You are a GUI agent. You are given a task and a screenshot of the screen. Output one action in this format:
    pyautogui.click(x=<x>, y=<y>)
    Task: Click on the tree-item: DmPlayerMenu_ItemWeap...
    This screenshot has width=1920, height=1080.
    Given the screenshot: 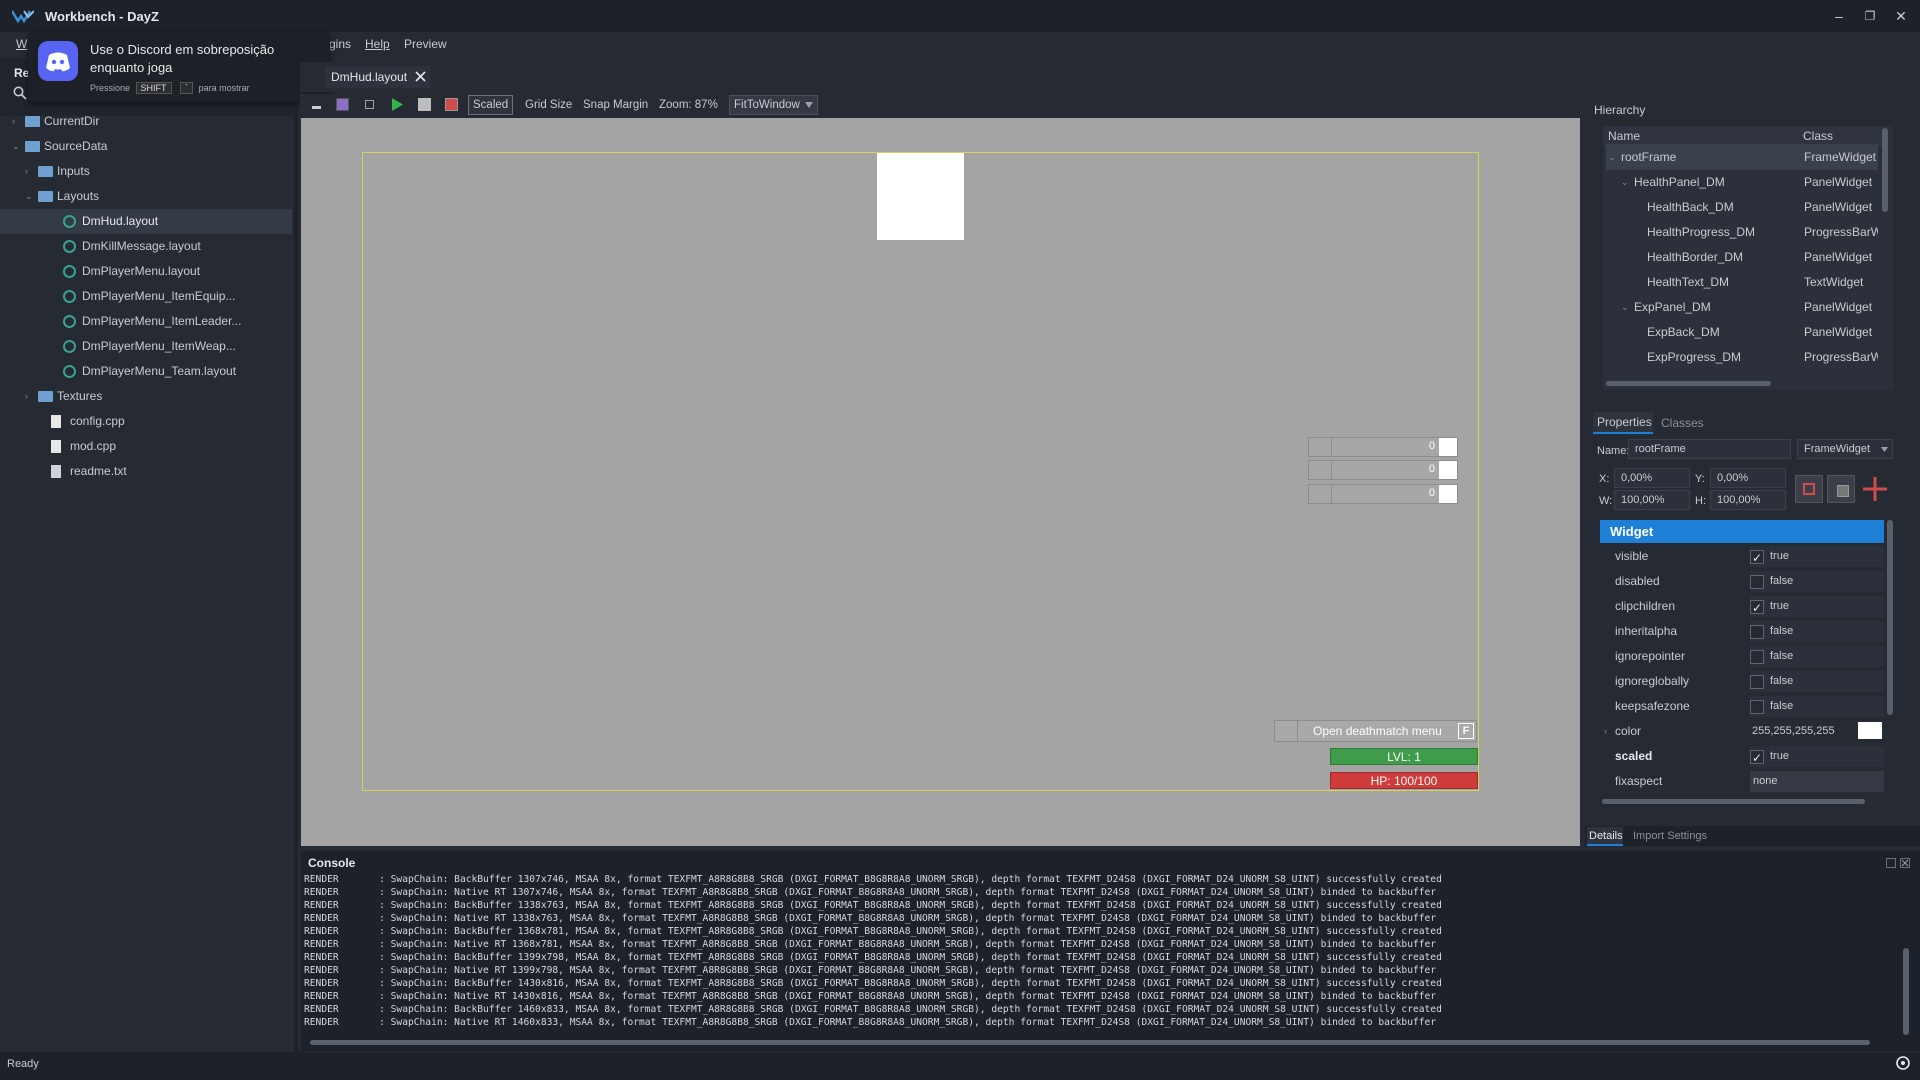 What is the action you would take?
    pyautogui.click(x=146, y=346)
    